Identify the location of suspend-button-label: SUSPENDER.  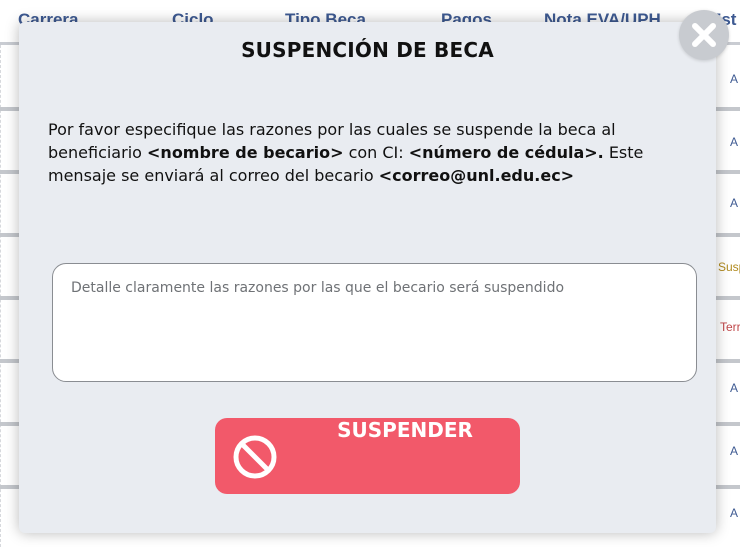
(405, 430).